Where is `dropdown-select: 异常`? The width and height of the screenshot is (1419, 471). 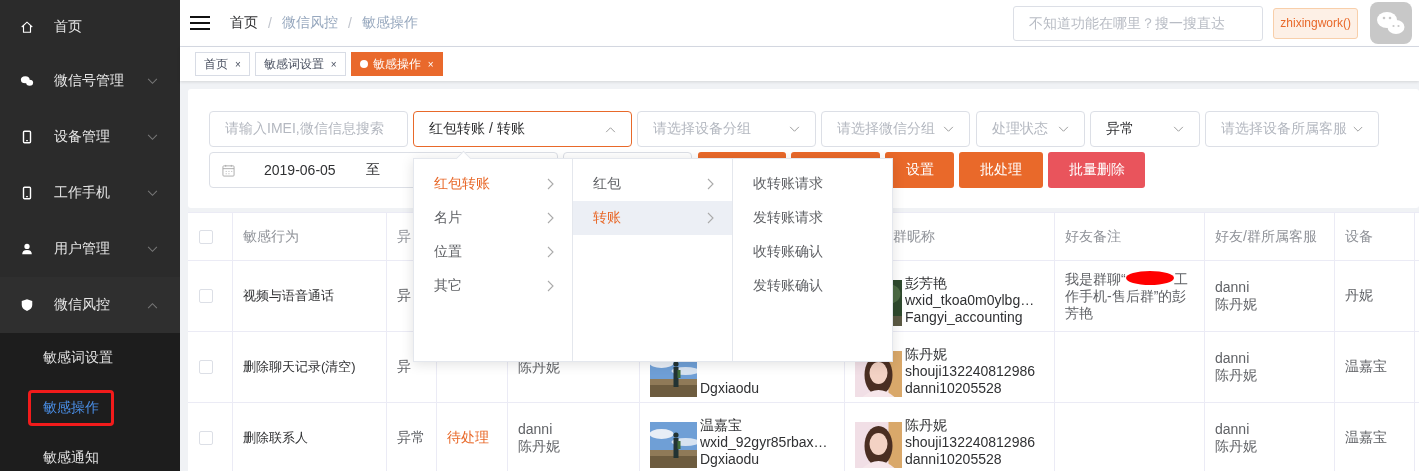
dropdown-select: 异常 is located at coordinates (1145, 129).